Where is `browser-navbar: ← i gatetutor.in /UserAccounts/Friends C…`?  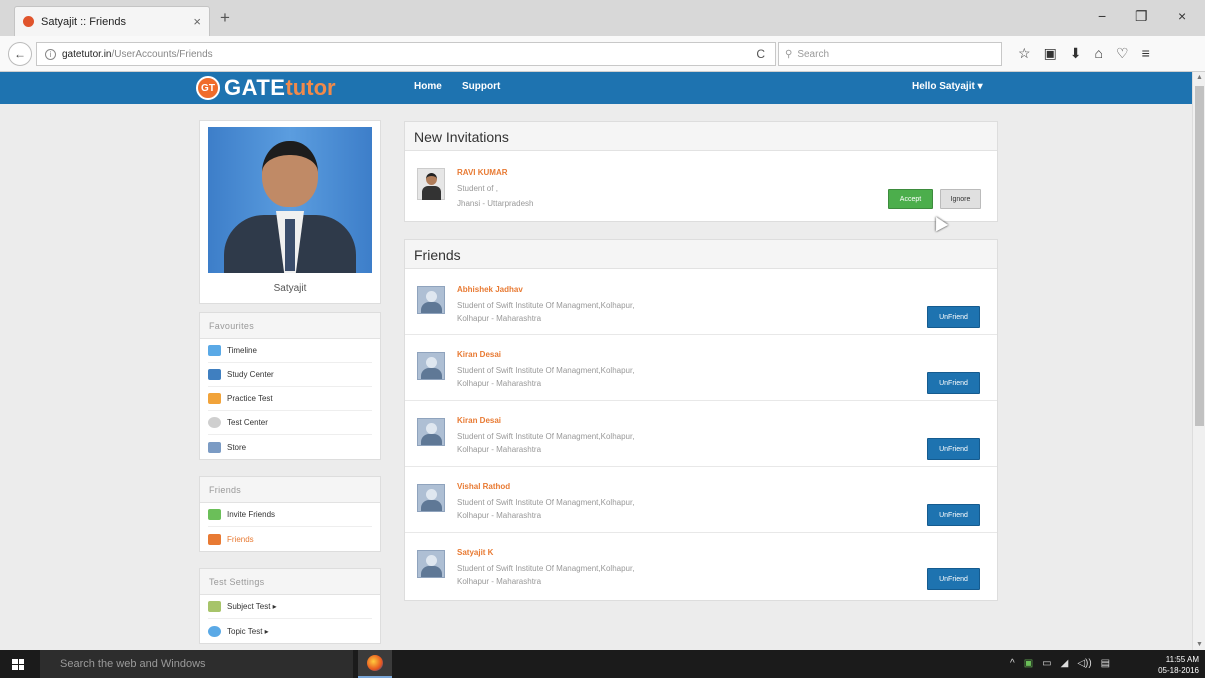 browser-navbar: ← i gatetutor.in /UserAccounts/Friends C… is located at coordinates (602, 54).